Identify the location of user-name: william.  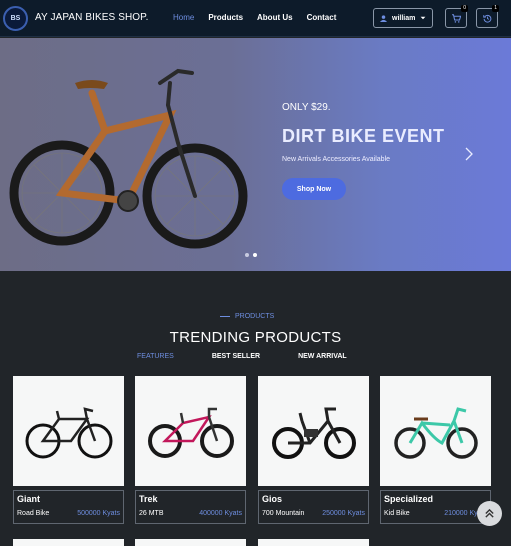
(404, 18).